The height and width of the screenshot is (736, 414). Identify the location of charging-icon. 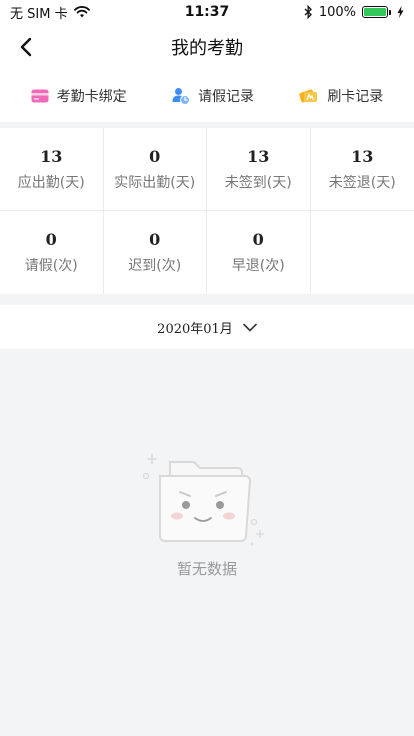
(400, 12).